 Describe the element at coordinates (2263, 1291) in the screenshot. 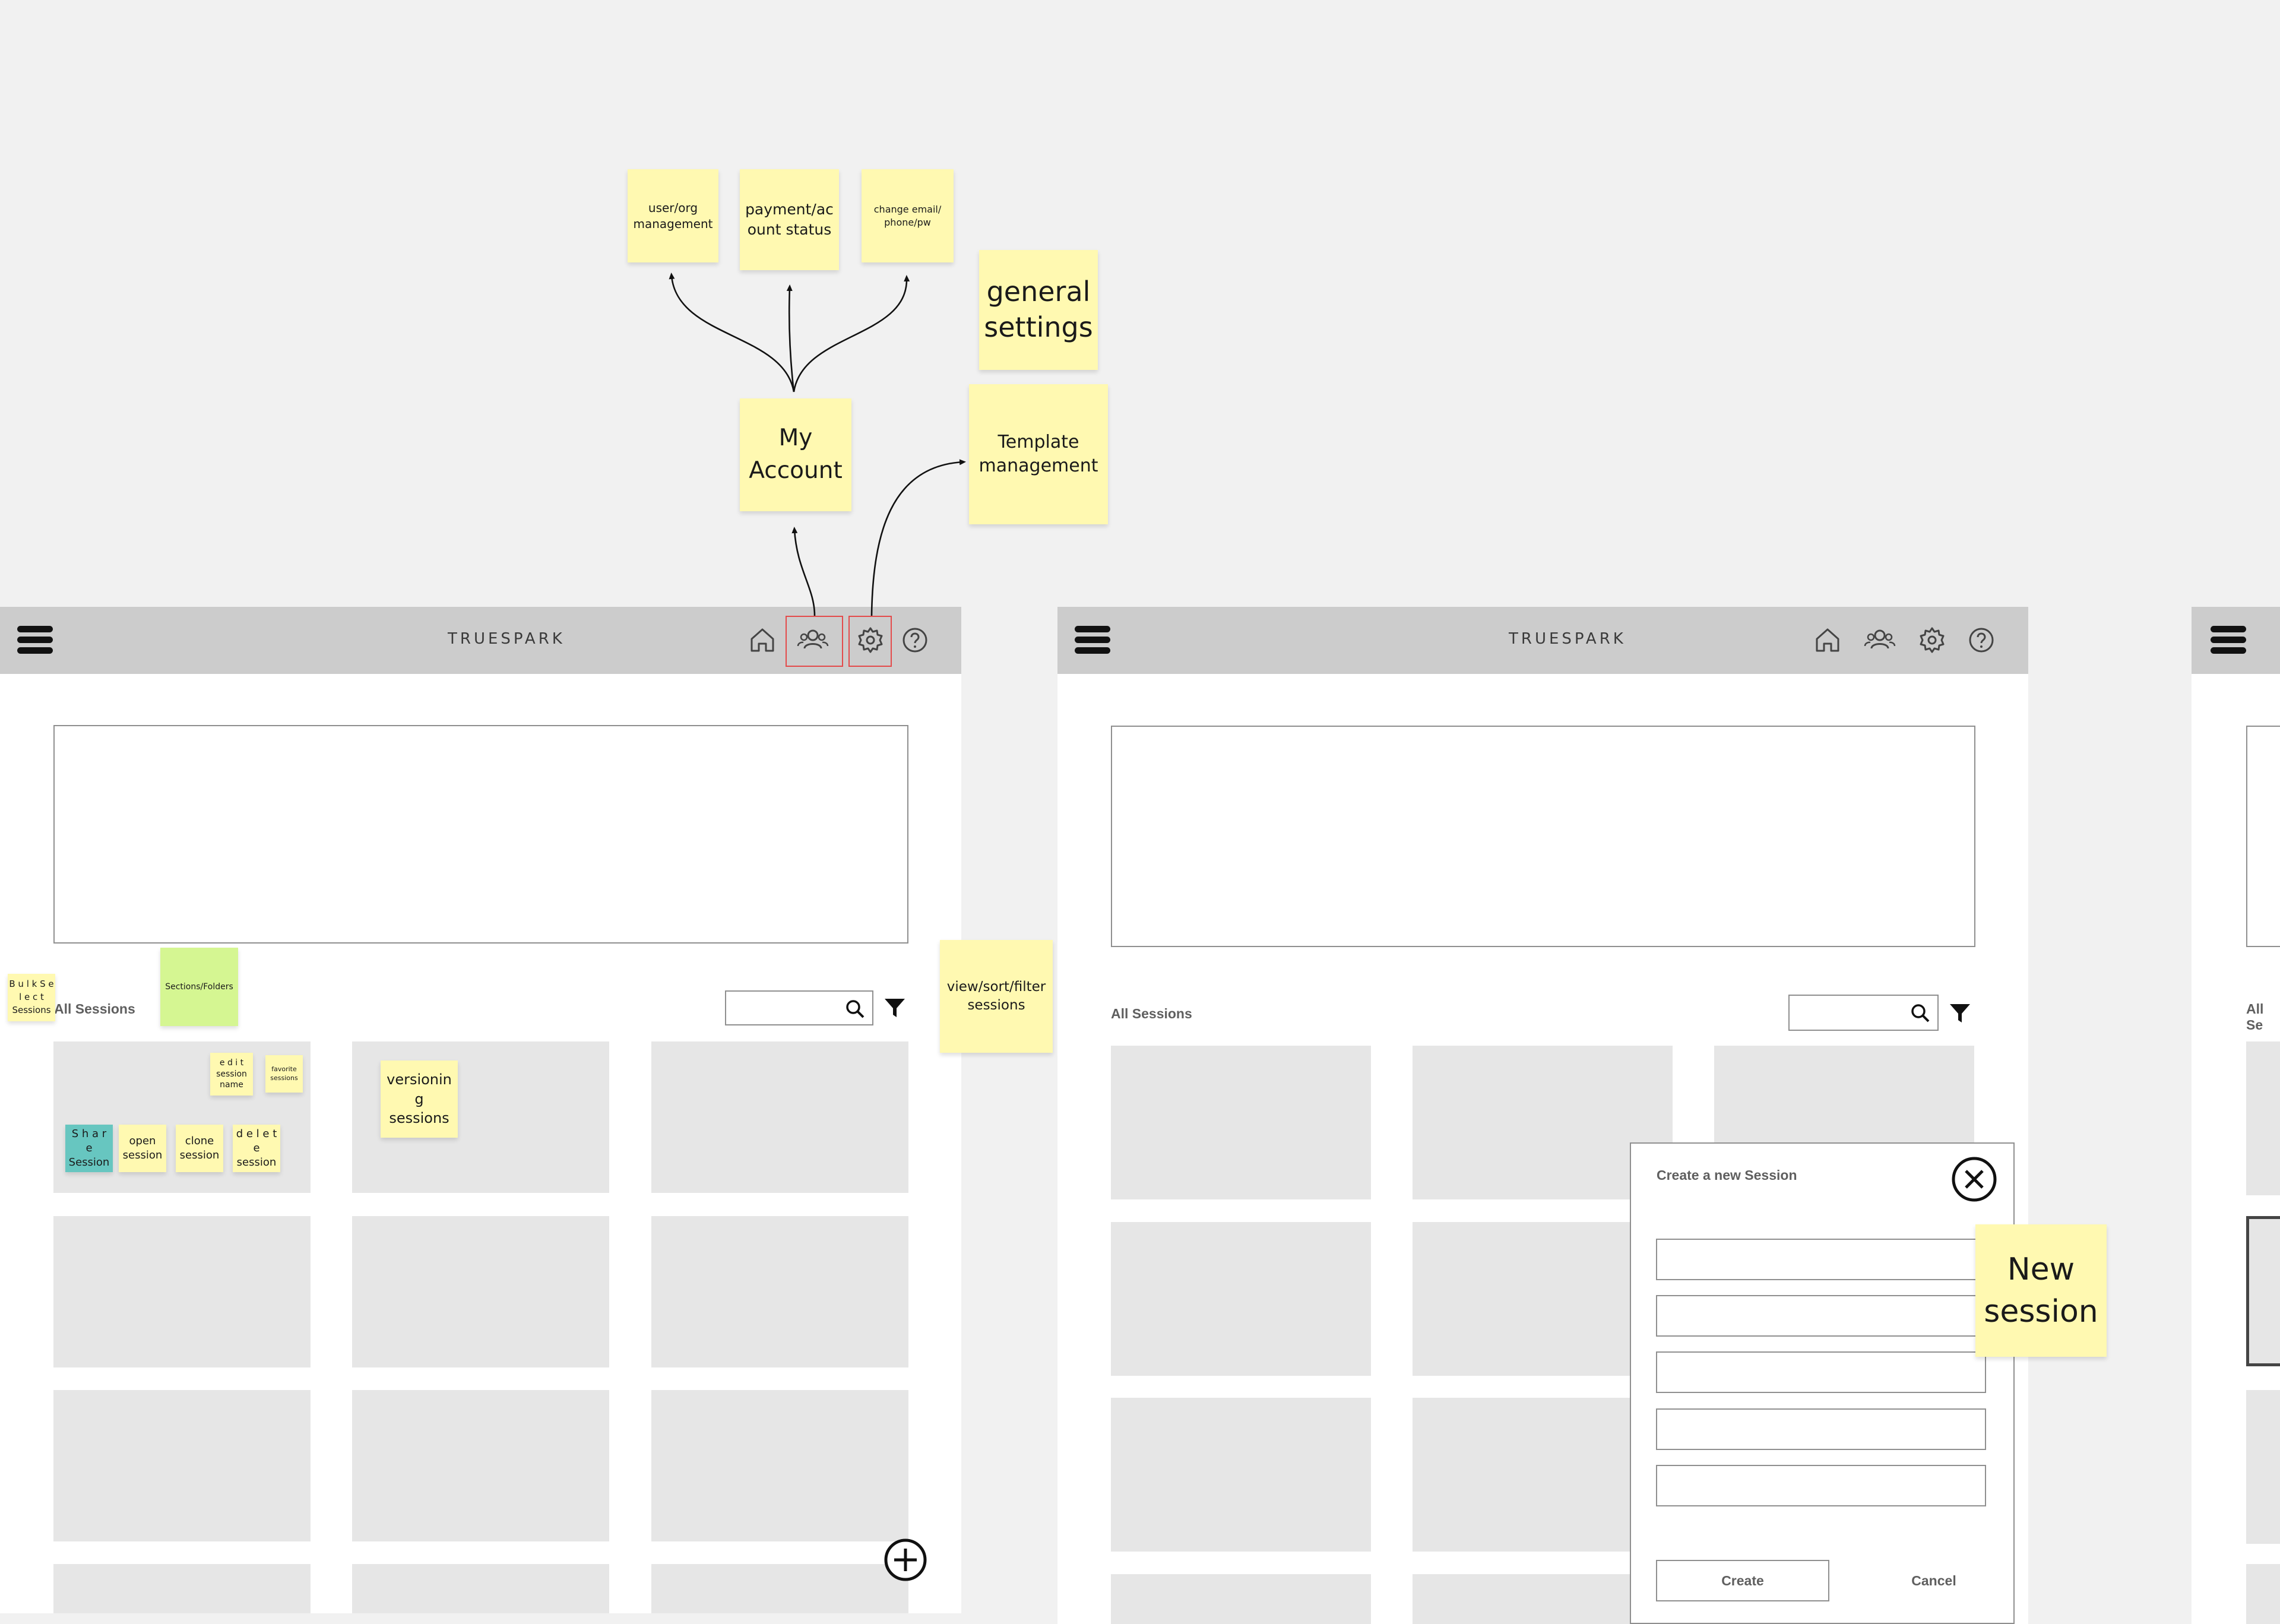

I see `selected-card-outline` at that location.